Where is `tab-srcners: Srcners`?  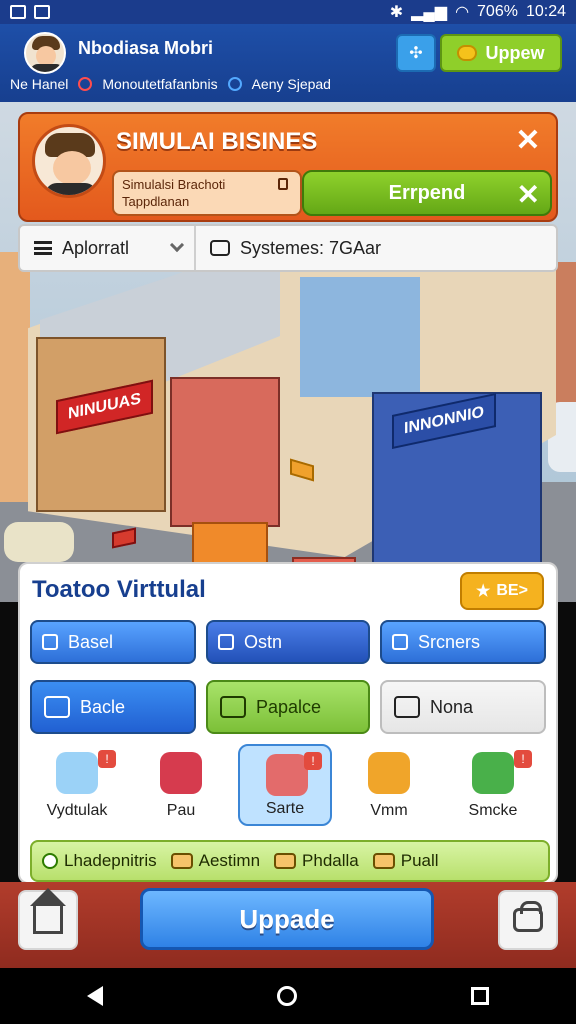
tab-srcners: Srcners is located at coordinates (463, 642).